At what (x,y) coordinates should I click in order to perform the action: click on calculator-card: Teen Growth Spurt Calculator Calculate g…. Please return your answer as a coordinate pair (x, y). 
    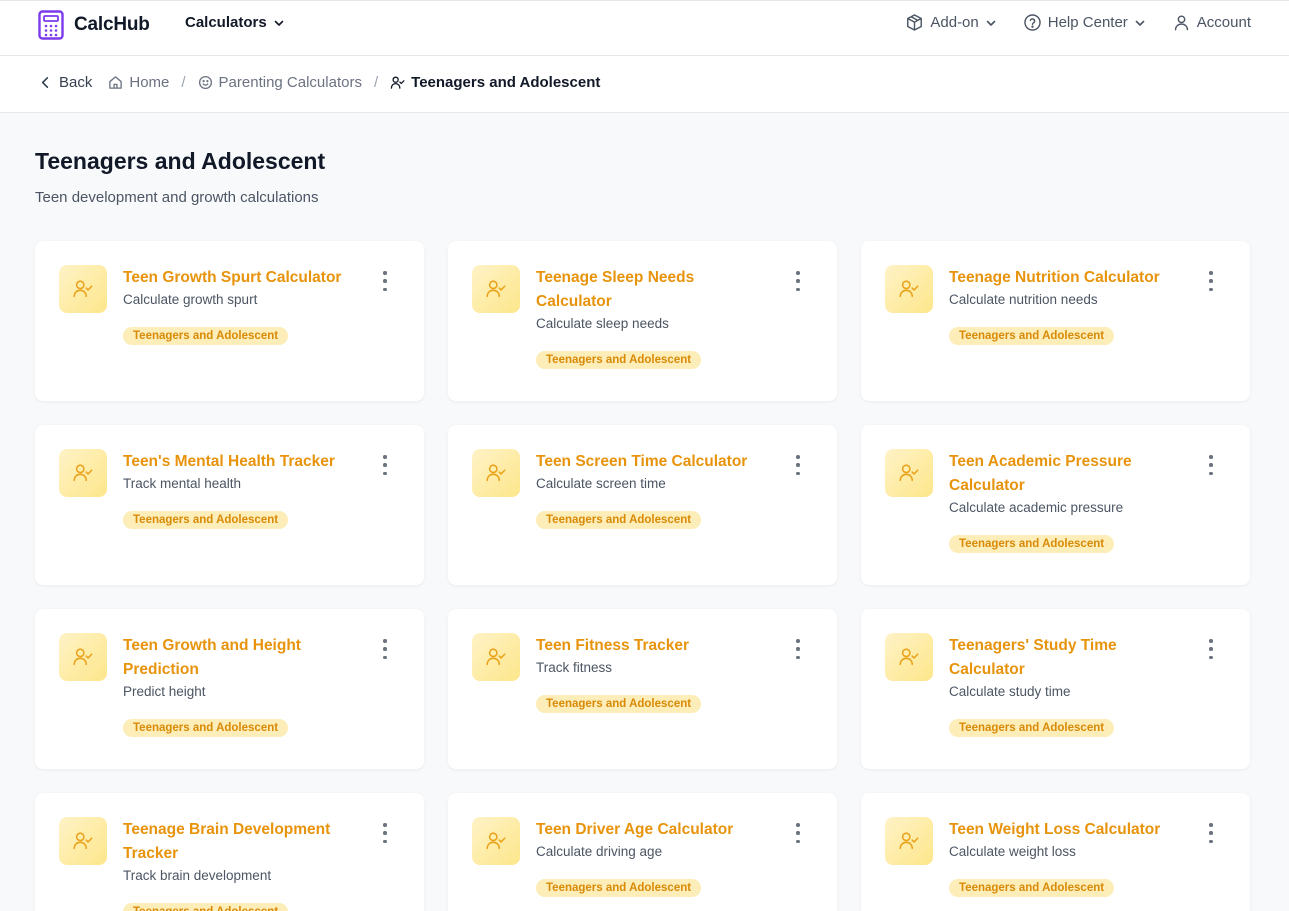
    Looking at the image, I should click on (229, 321).